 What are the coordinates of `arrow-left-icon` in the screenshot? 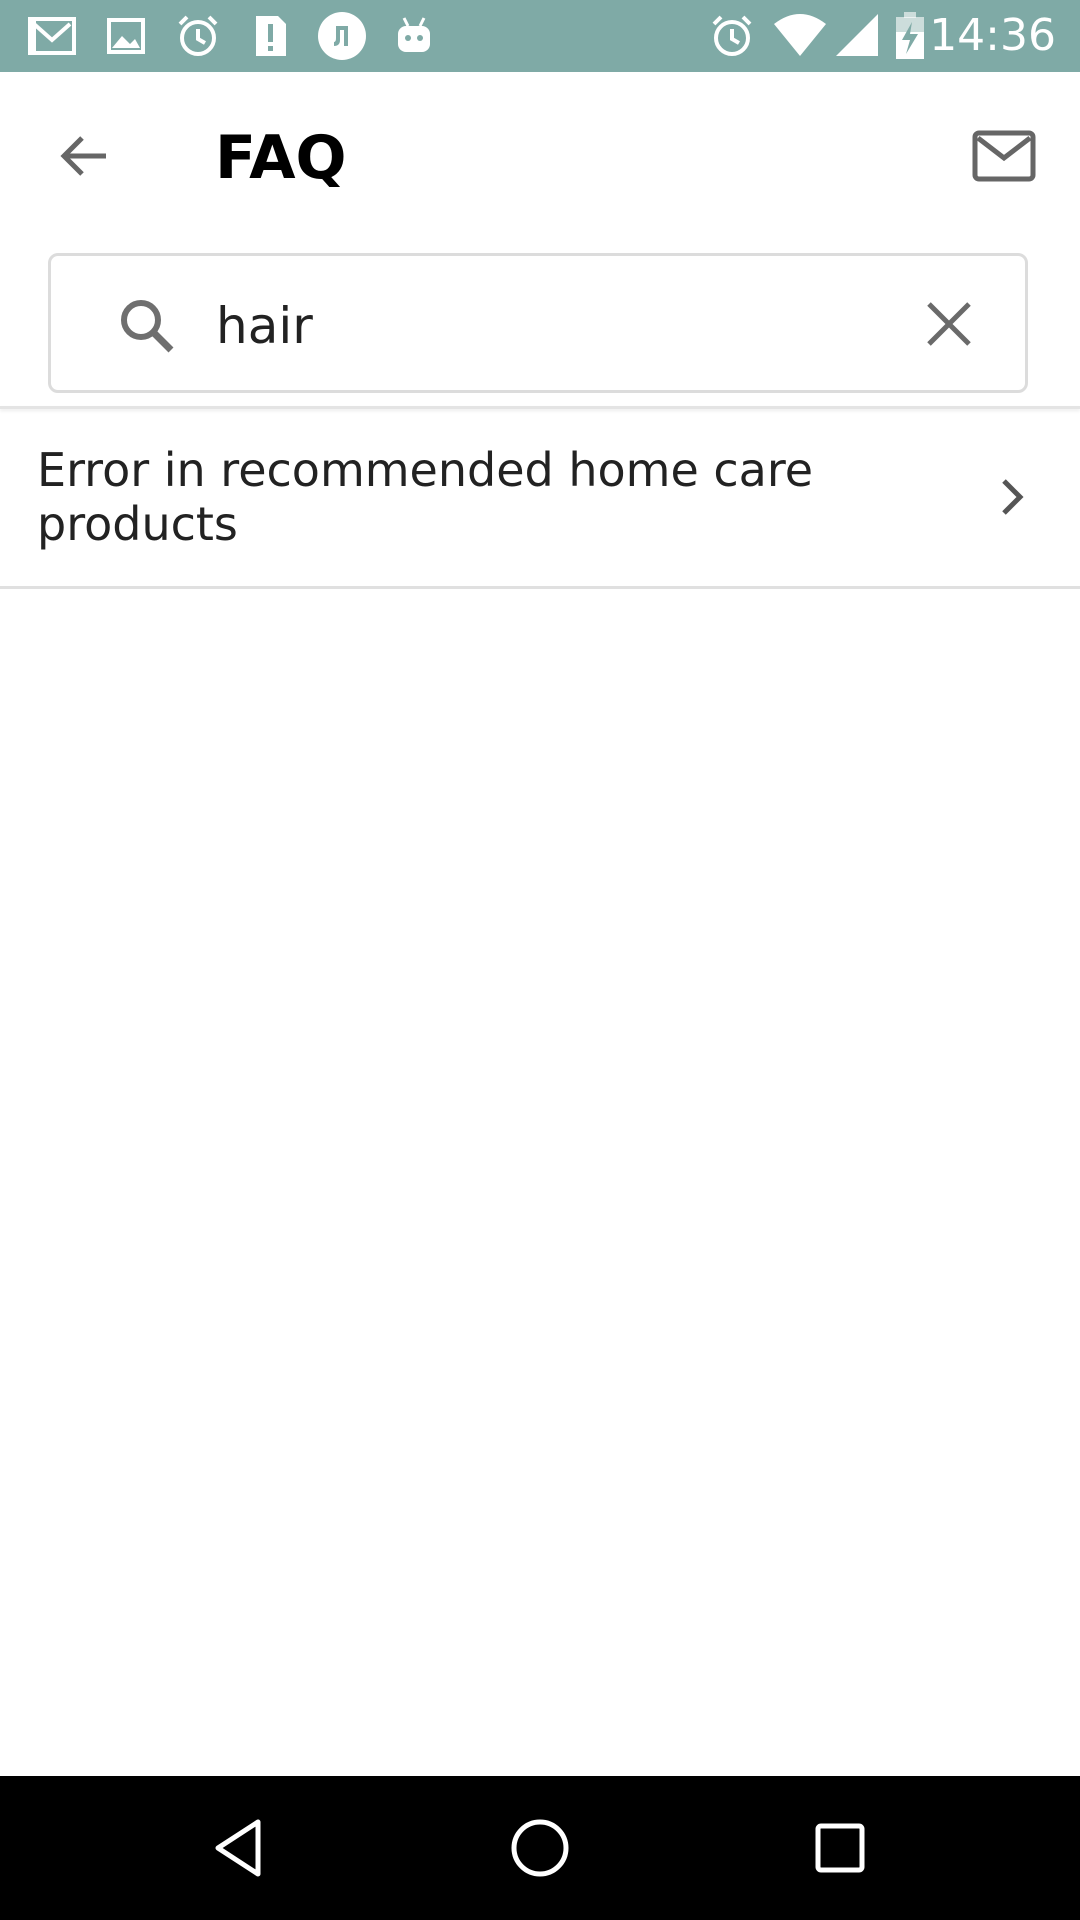 It's located at (83, 156).